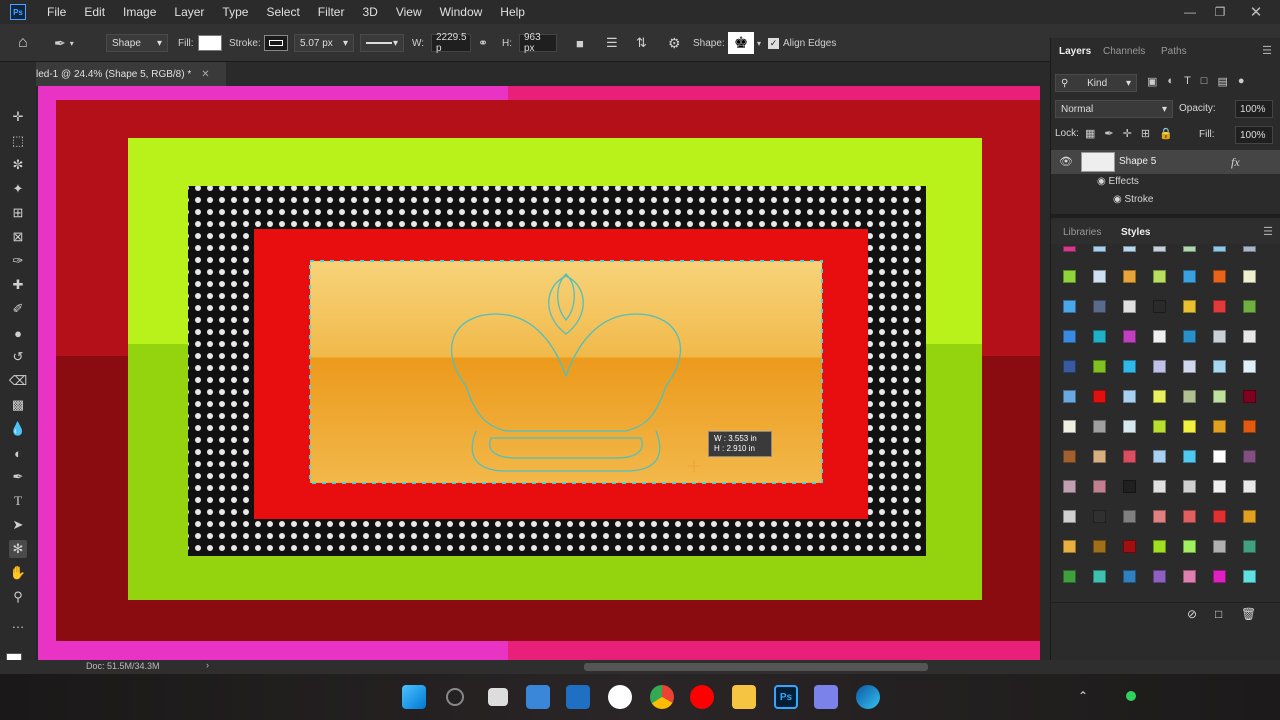  Describe the element at coordinates (620, 697) in the screenshot. I see `github-icon` at that location.